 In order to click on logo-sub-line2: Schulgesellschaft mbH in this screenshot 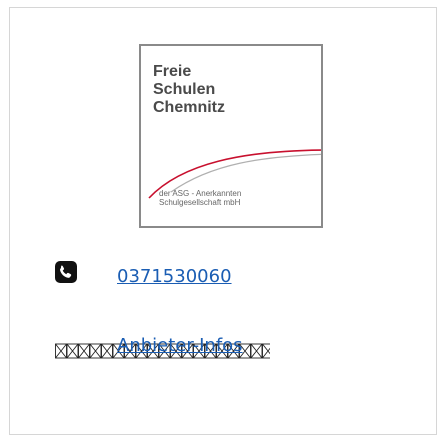, I will do `click(200, 202)`.